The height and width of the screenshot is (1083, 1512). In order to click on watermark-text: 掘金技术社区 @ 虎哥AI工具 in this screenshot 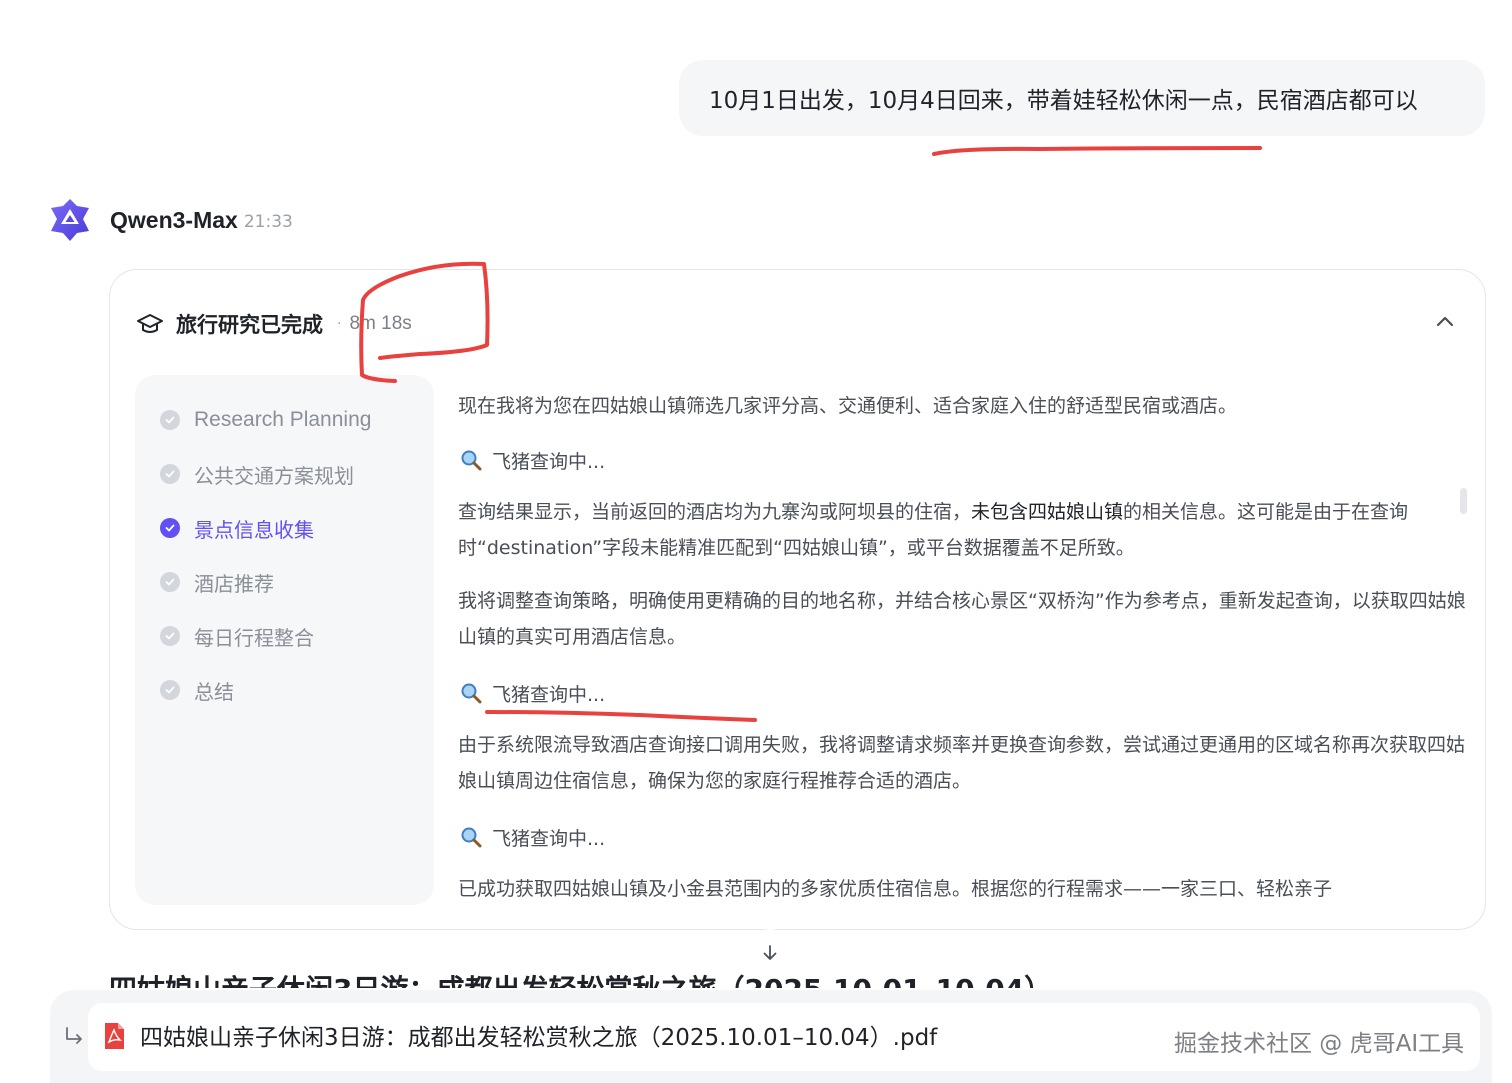, I will do `click(1319, 1044)`.